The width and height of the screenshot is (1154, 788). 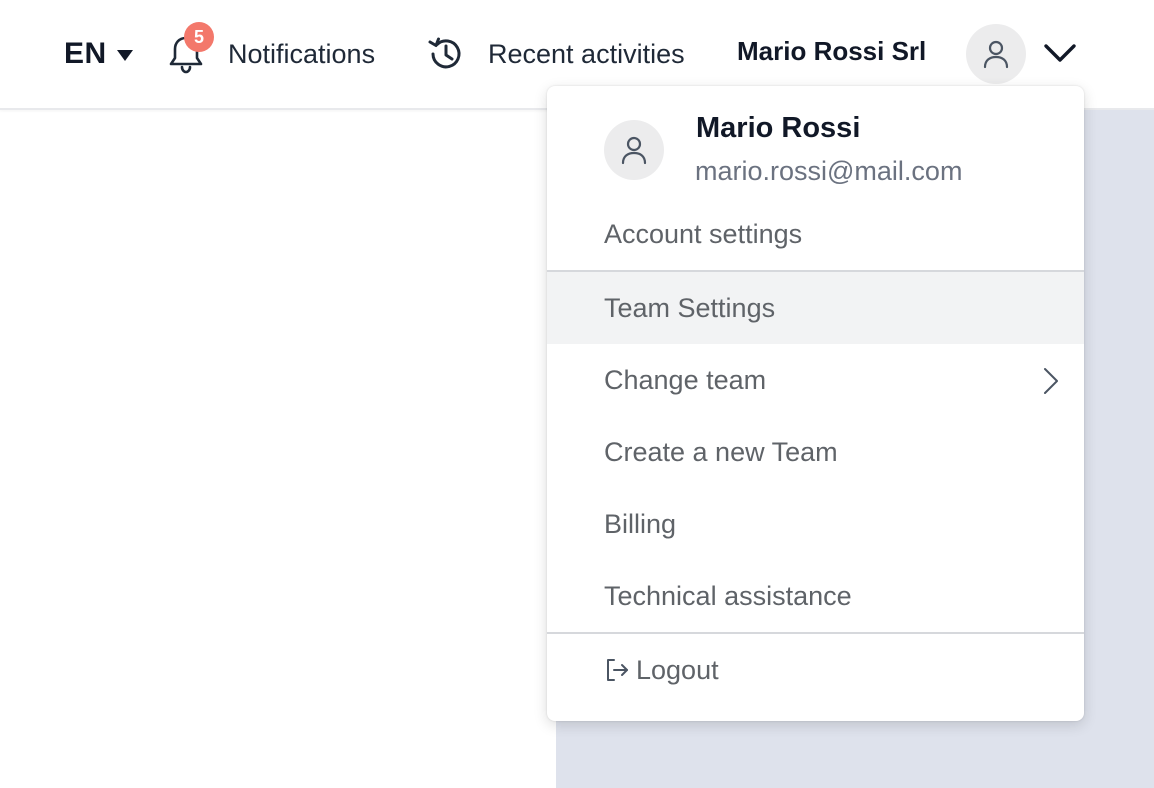 I want to click on notifications-label: Notifications, so click(x=302, y=53).